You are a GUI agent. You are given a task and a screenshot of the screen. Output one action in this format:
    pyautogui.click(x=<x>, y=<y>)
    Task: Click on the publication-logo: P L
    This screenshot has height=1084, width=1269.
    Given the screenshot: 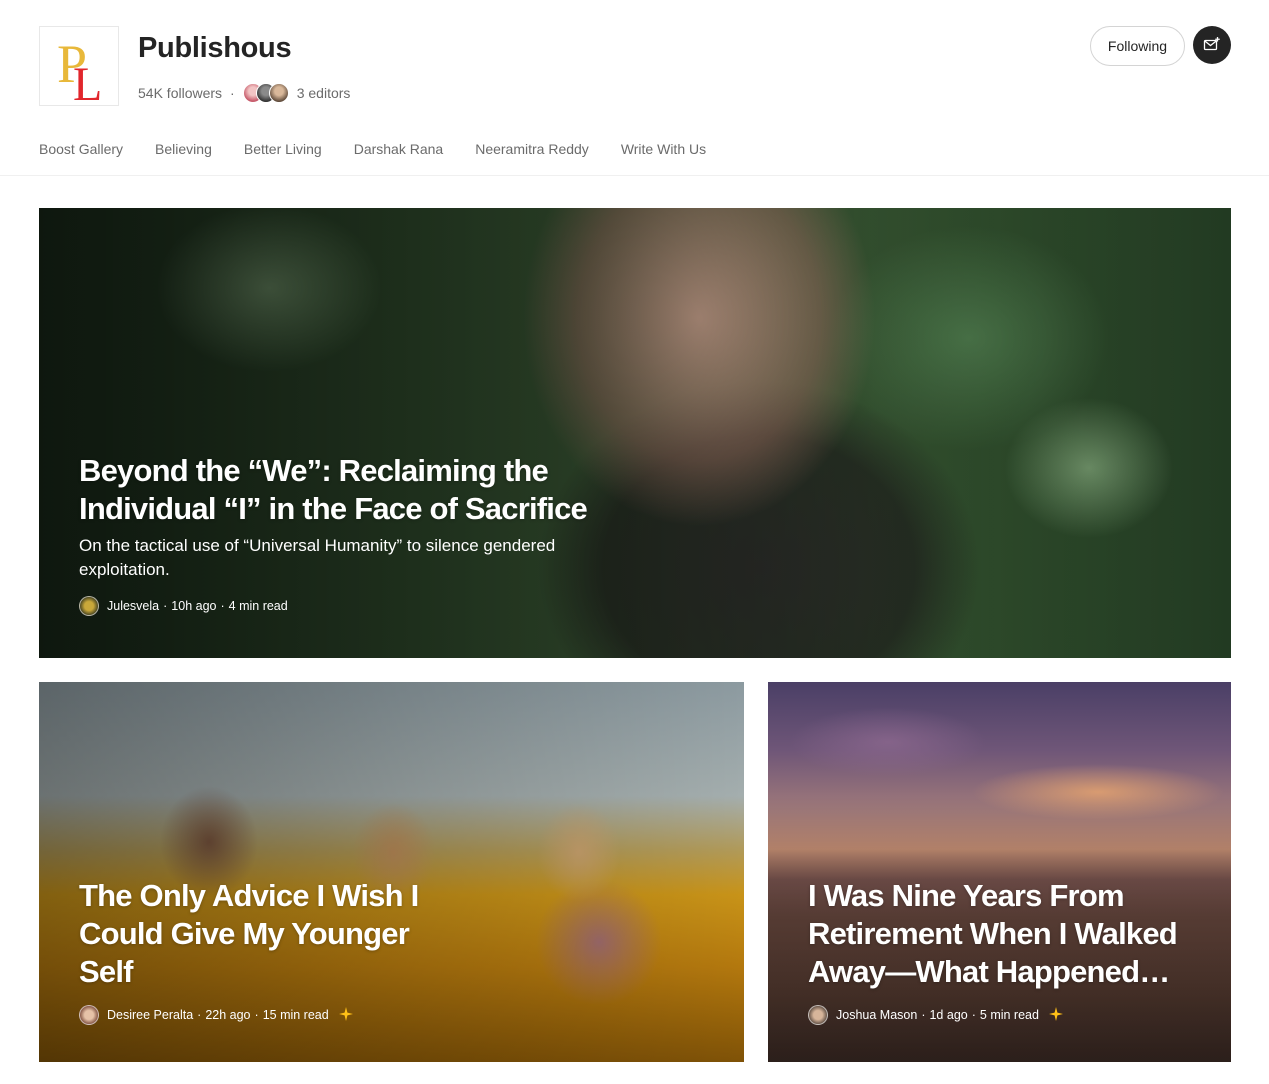 What is the action you would take?
    pyautogui.click(x=79, y=66)
    